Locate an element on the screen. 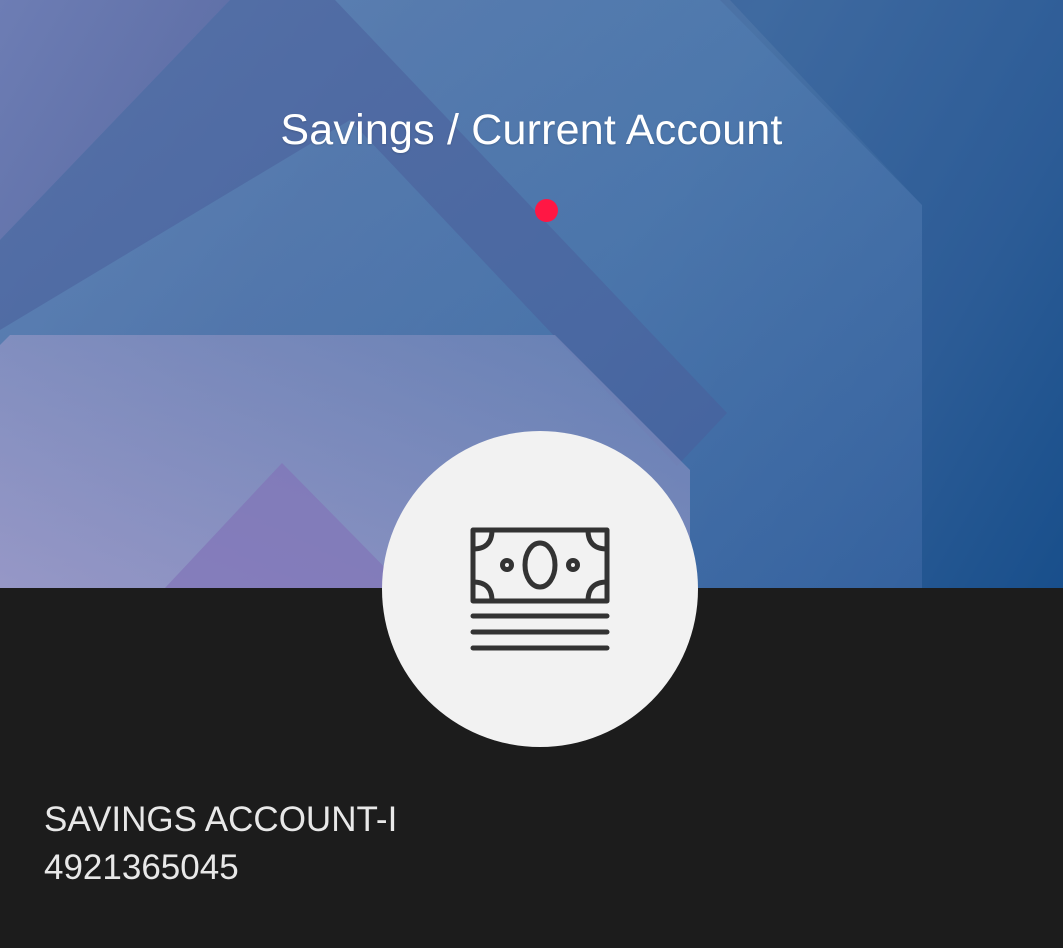 This screenshot has height=948, width=1063. banknote-stack-icon is located at coordinates (540, 589).